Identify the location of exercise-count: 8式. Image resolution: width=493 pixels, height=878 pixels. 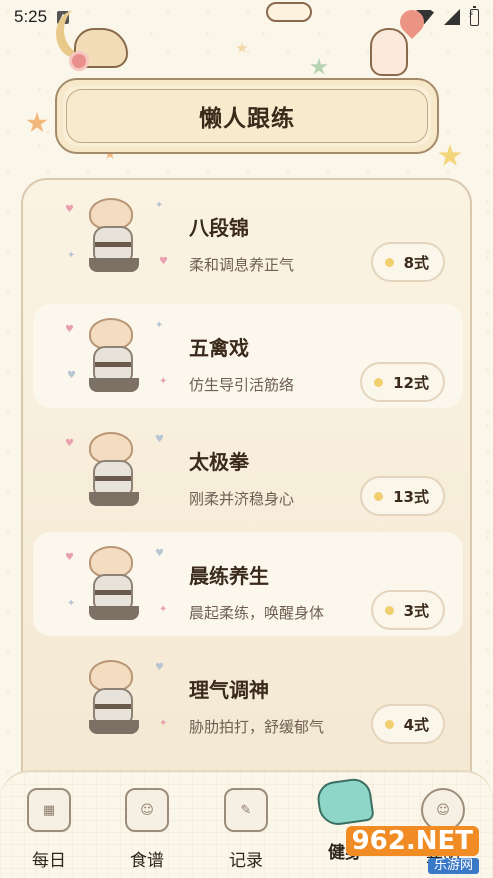
(416, 262).